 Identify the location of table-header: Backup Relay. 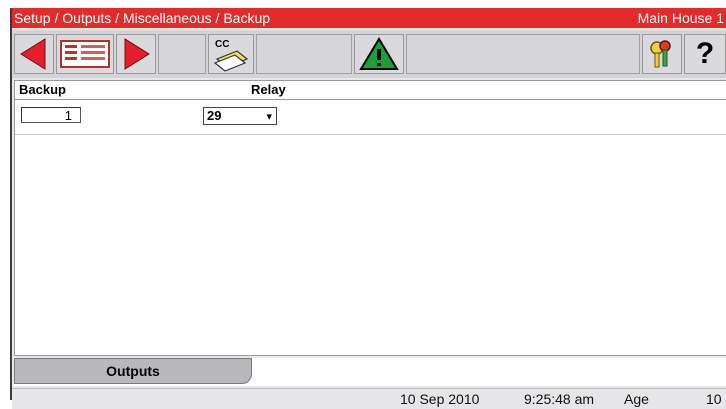
(370, 90).